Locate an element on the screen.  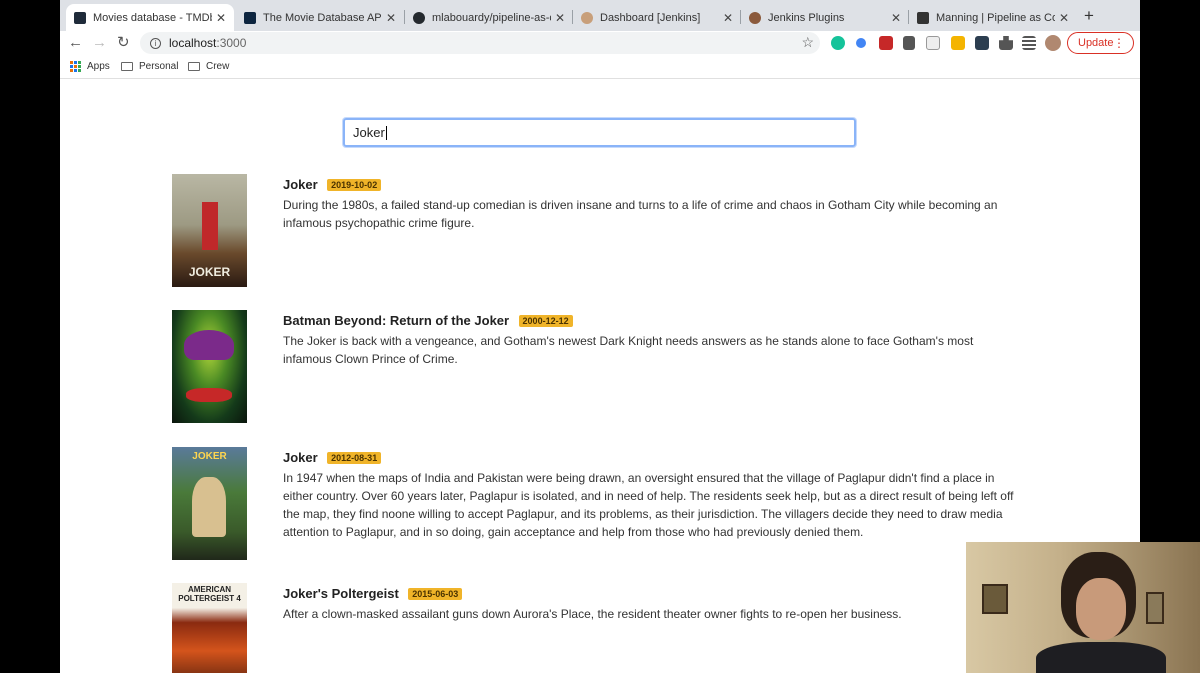
url-port: :3000 is located at coordinates (231, 43).